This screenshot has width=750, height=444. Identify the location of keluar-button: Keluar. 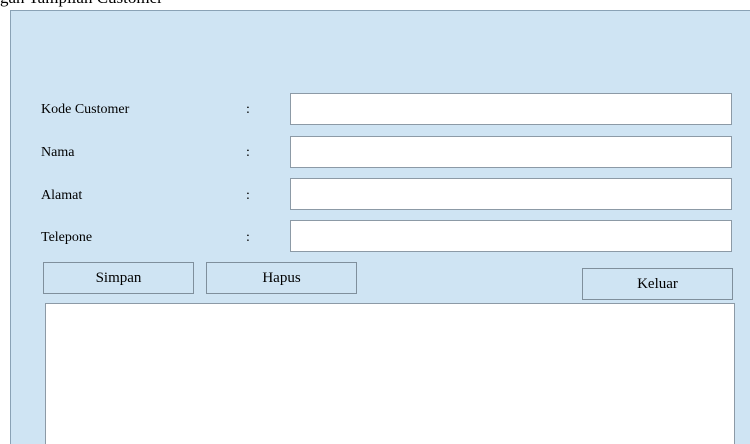
(657, 284).